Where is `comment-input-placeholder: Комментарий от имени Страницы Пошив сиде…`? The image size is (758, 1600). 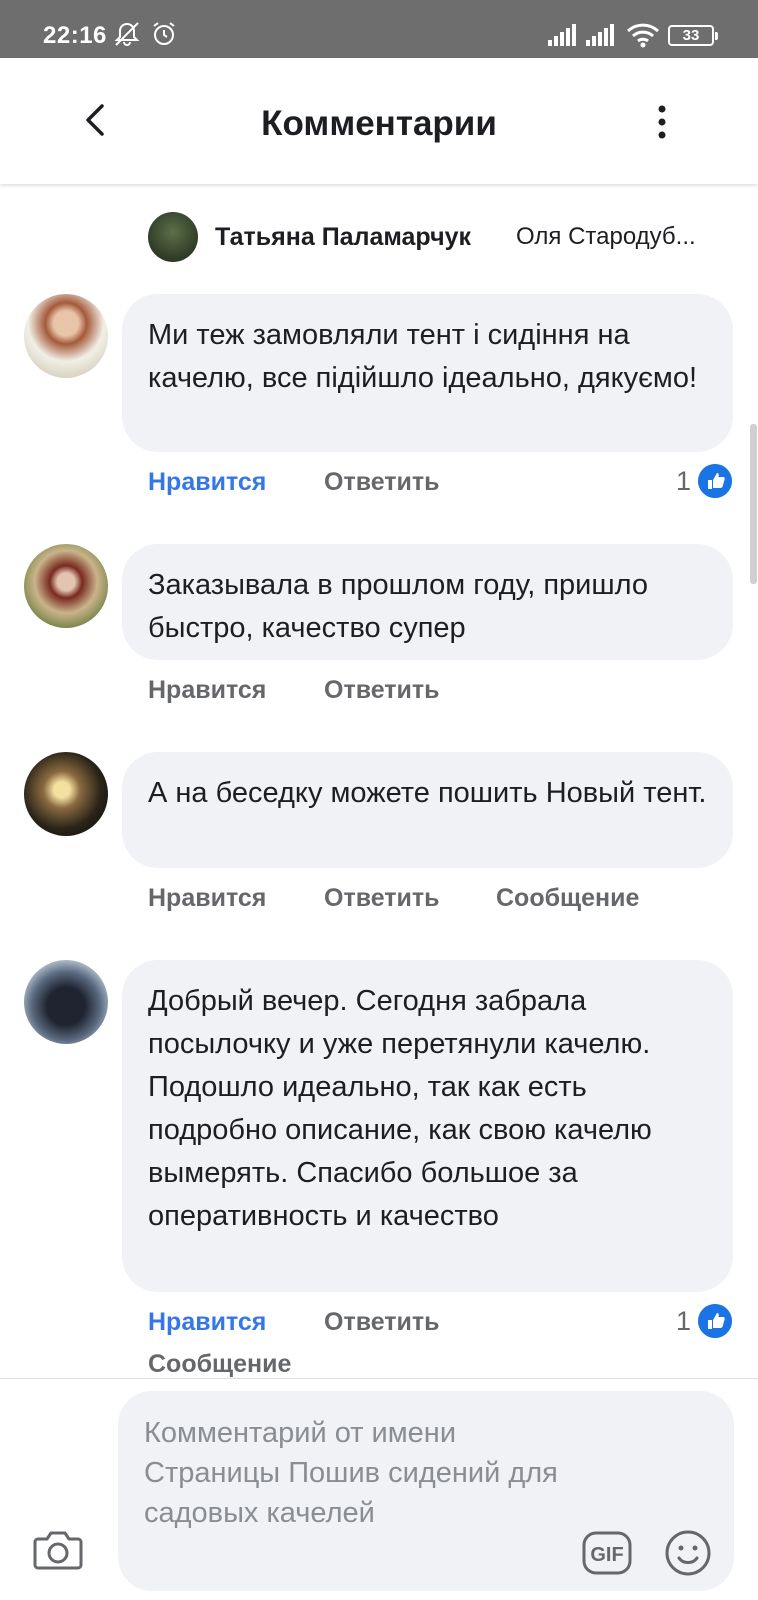 comment-input-placeholder: Комментарий от имени Страницы Пошив сиде… is located at coordinates (351, 1473).